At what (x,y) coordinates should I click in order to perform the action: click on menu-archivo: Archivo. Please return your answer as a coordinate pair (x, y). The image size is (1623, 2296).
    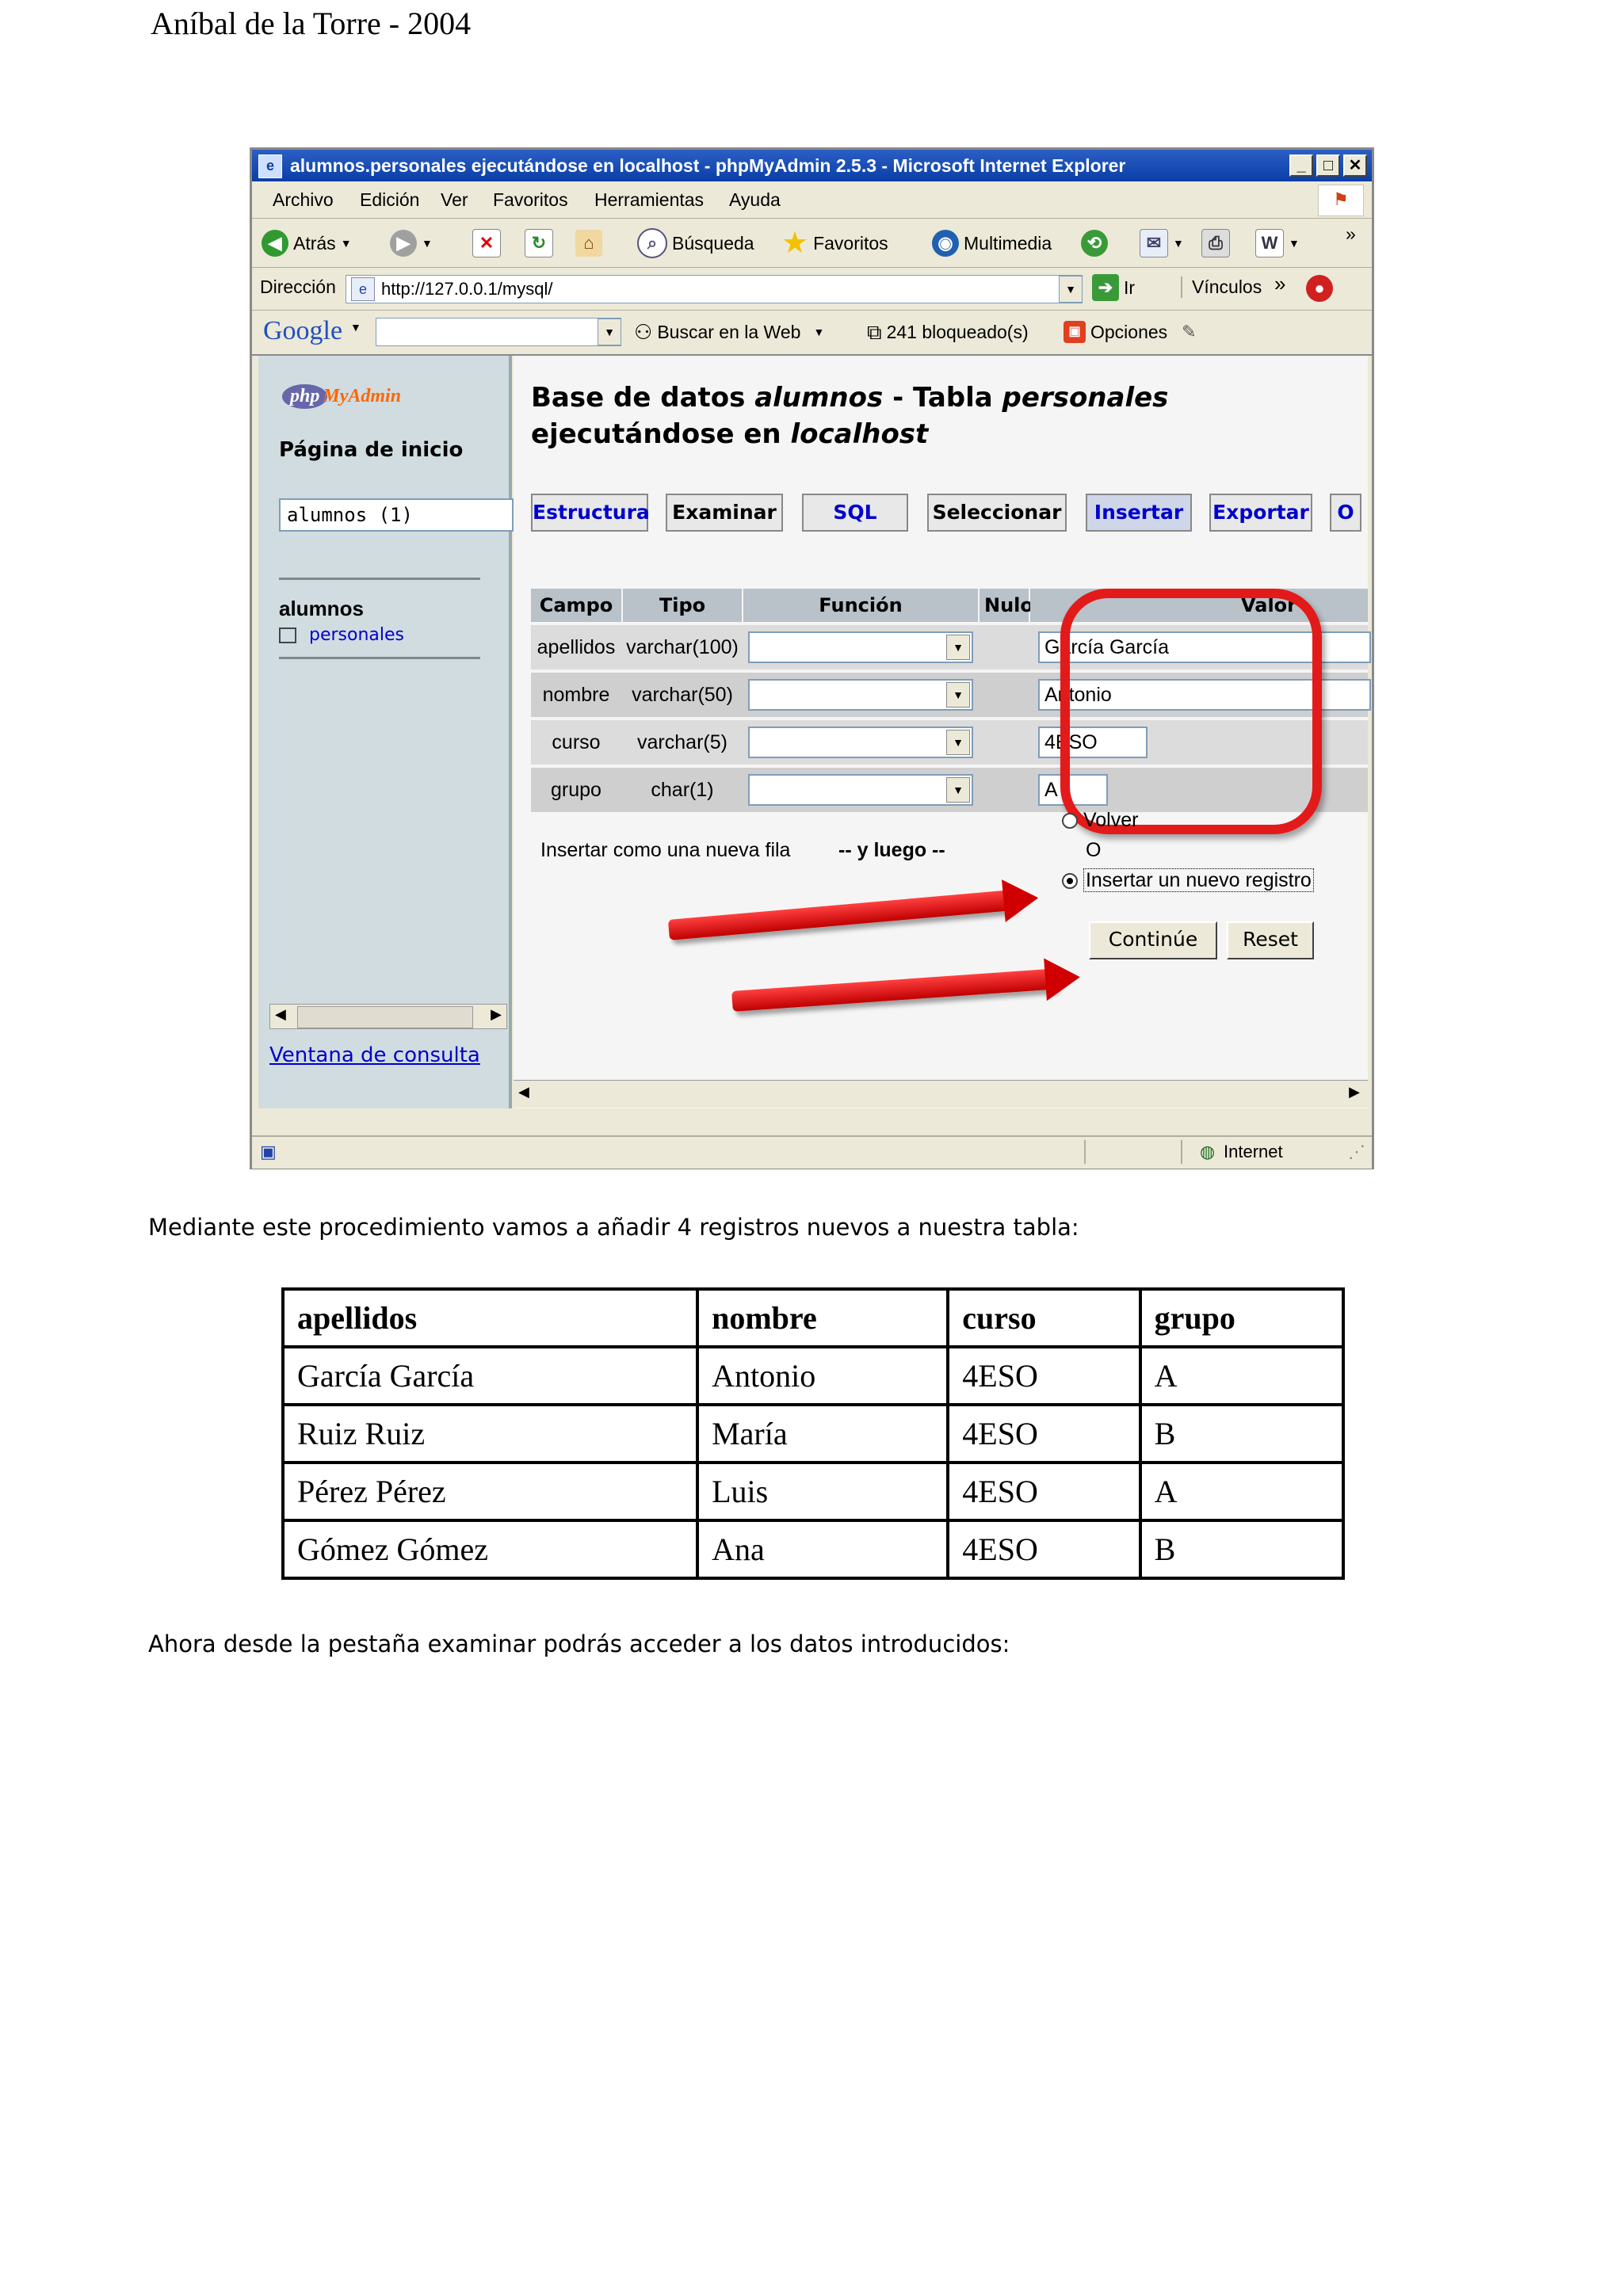
    Looking at the image, I should click on (303, 200).